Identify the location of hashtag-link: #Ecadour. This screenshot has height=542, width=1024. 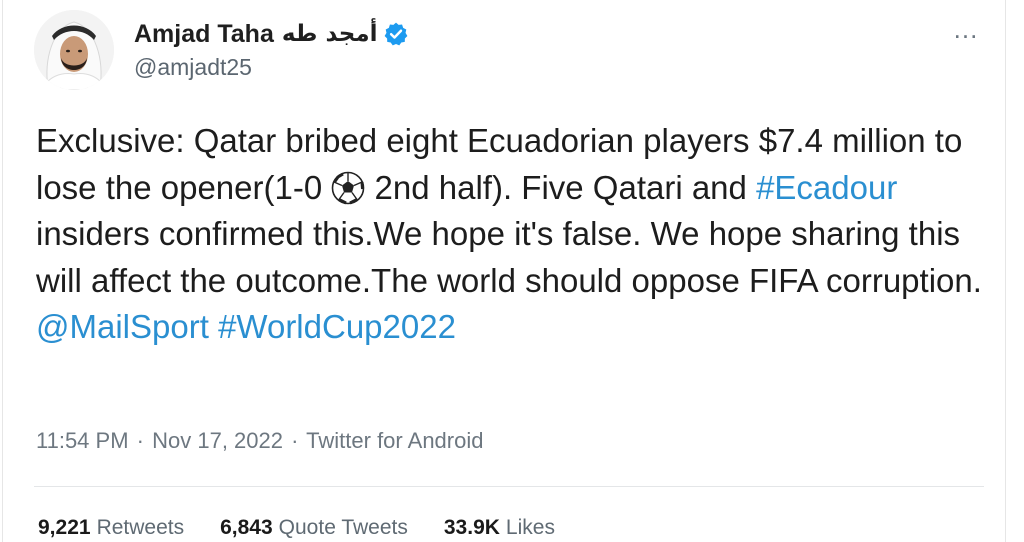
(826, 187).